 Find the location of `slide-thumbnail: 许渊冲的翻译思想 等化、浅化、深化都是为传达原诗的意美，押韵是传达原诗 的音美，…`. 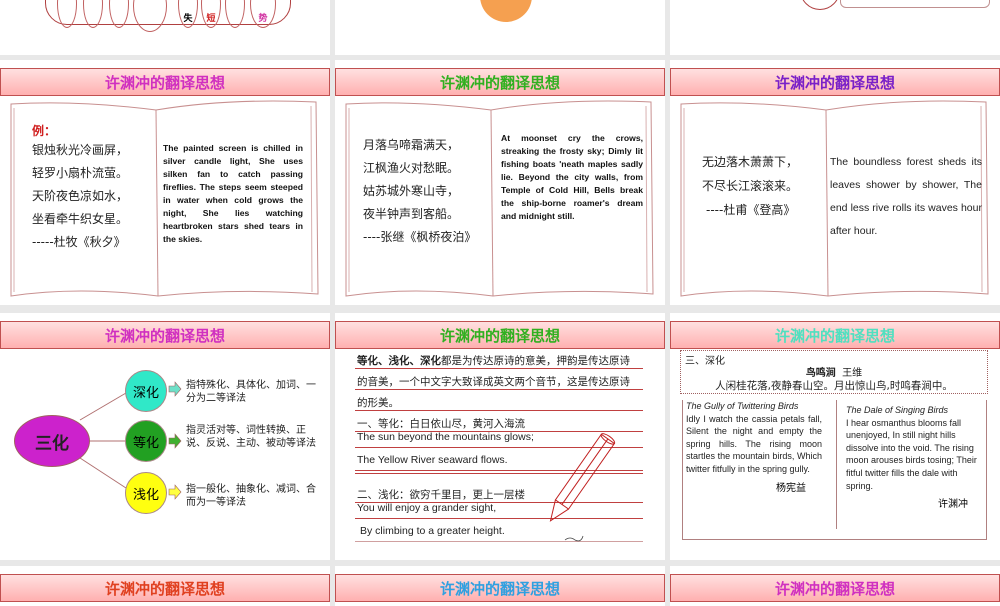

slide-thumbnail: 许渊冲的翻译思想 等化、浅化、深化都是为传达原诗的意美，押韵是传达原诗 的音美，… is located at coordinates (500, 436).